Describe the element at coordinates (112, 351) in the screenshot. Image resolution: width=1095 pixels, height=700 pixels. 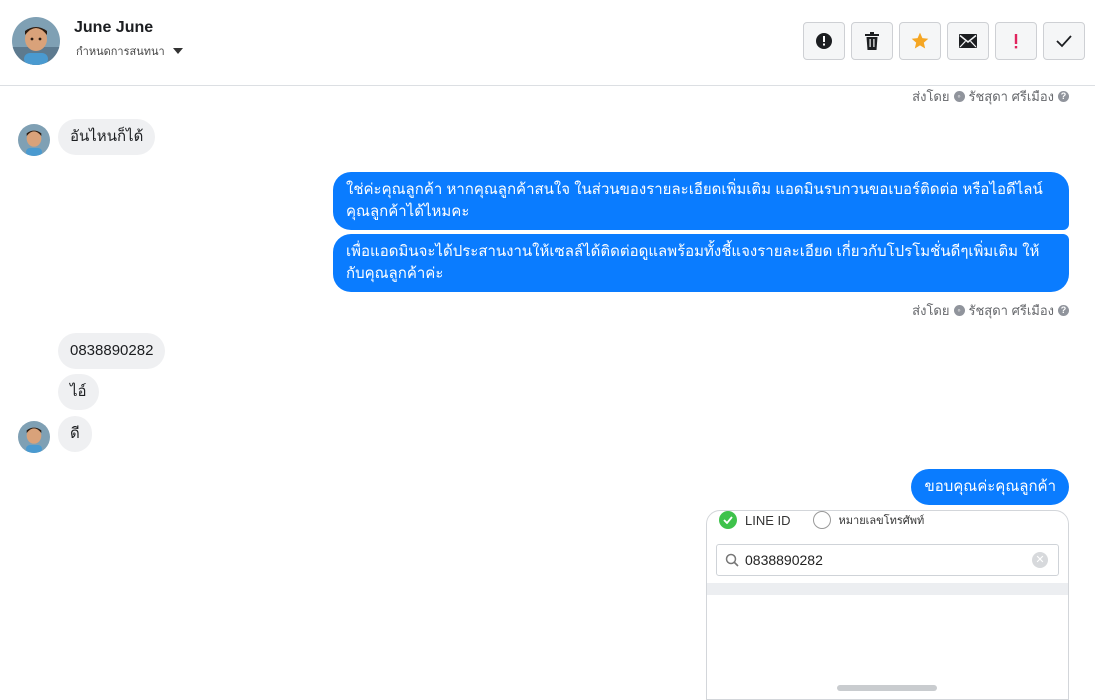
I see `incoming-message: 0838890282` at that location.